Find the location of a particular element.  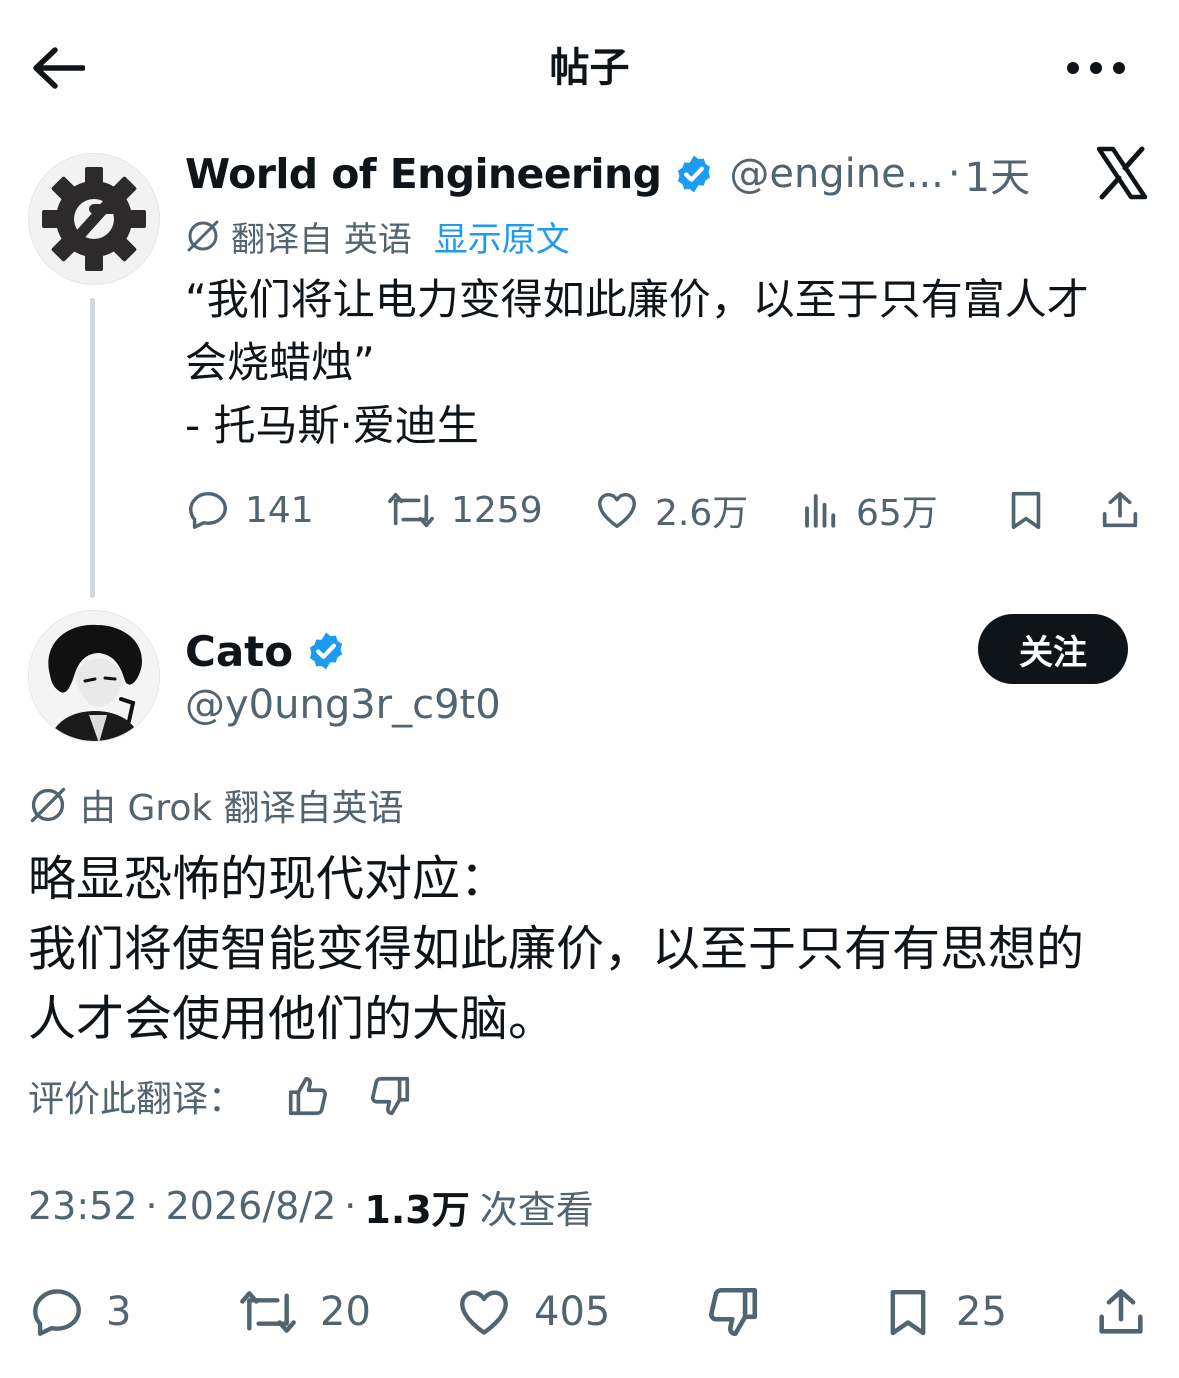

grok-translation-info: 由 Grok 翻译自英语 is located at coordinates (216, 805).